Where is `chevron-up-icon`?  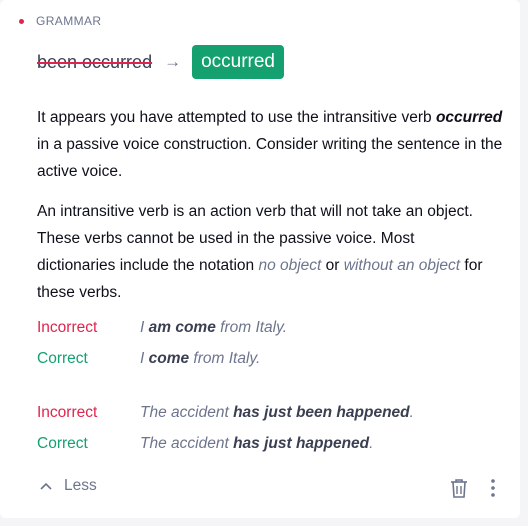
chevron-up-icon is located at coordinates (46, 486).